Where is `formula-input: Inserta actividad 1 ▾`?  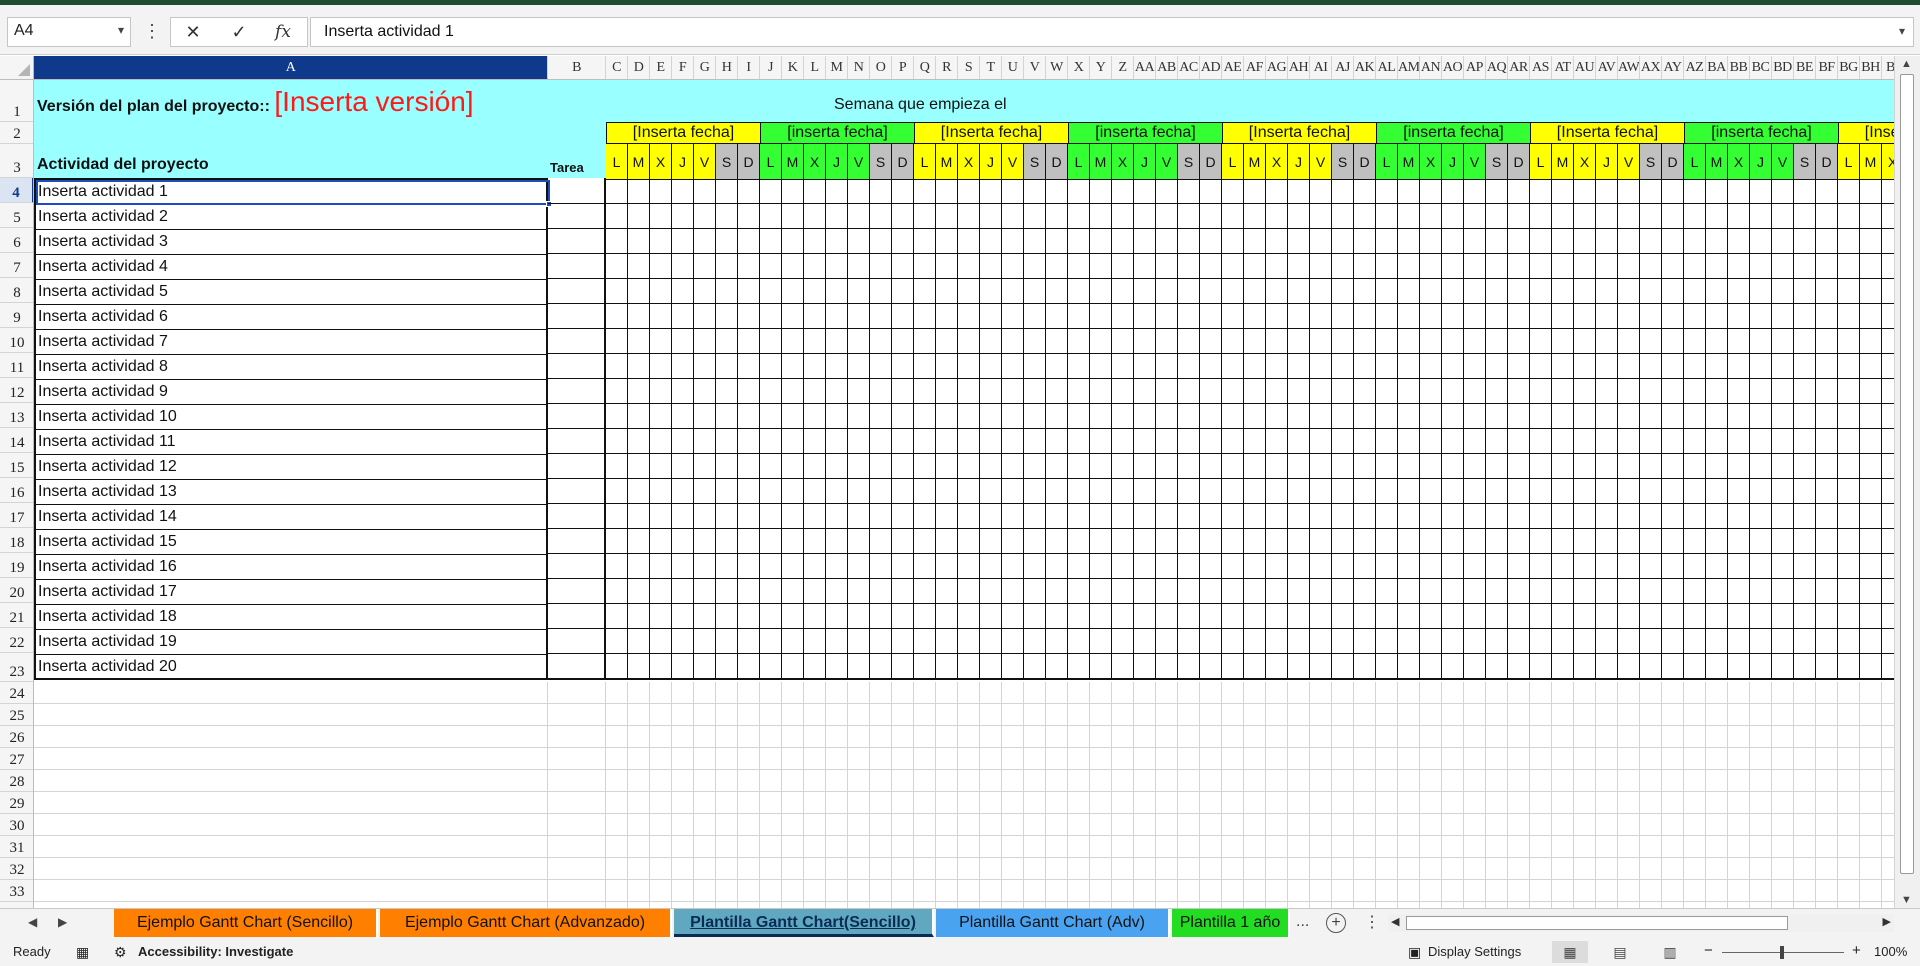
formula-input: Inserta actividad 1 ▾ is located at coordinates (1112, 32).